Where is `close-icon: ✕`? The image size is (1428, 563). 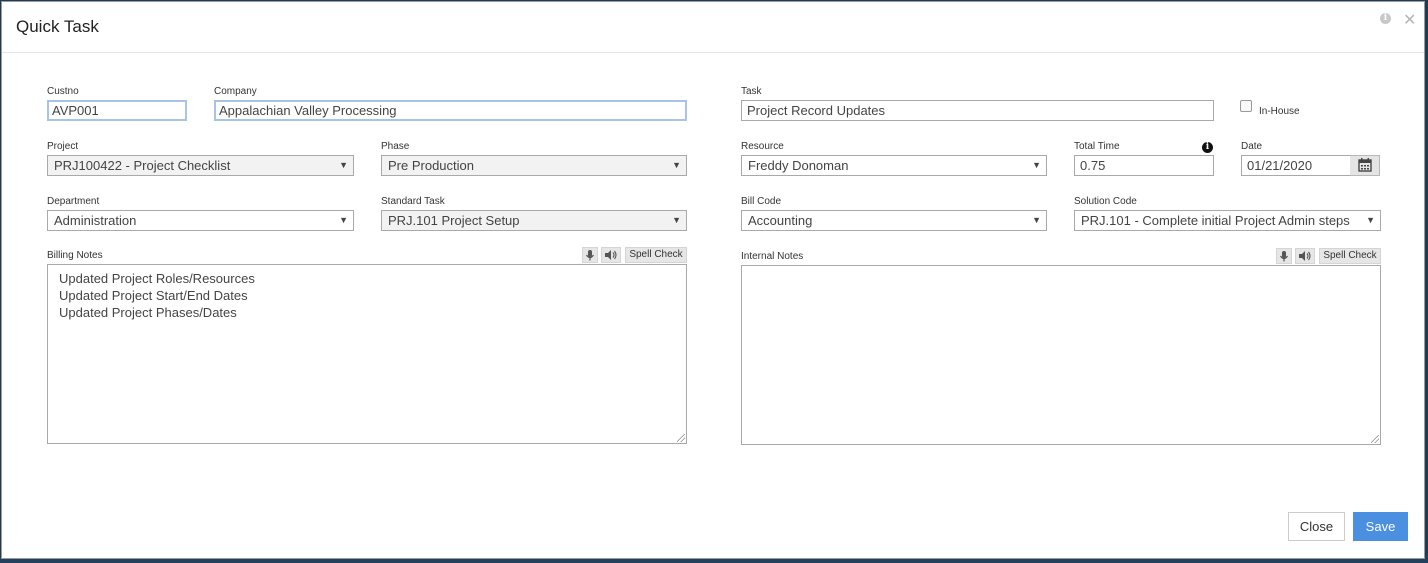
close-icon: ✕ is located at coordinates (1409, 20).